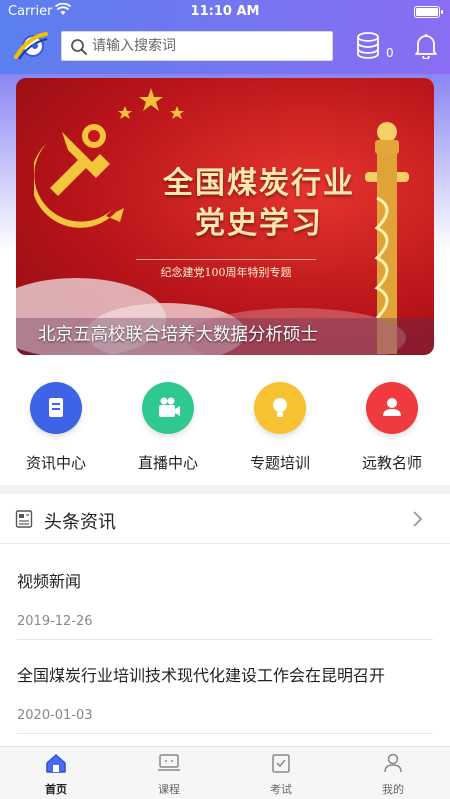 The width and height of the screenshot is (450, 799). Describe the element at coordinates (169, 789) in the screenshot. I see `tab-label: 课程` at that location.